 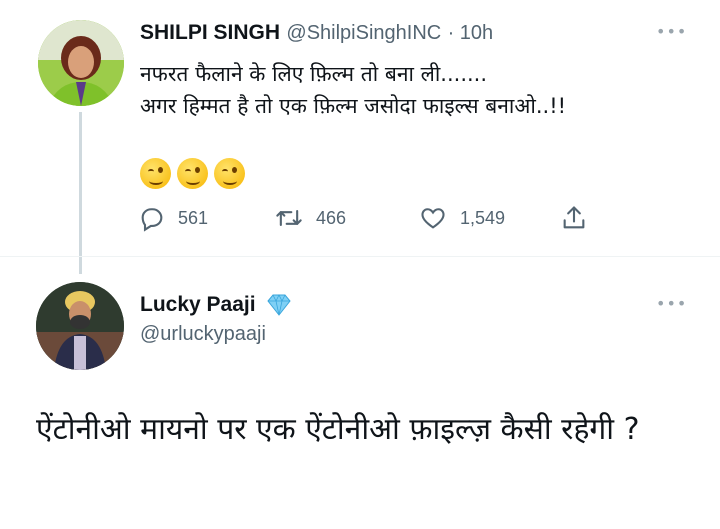 What do you see at coordinates (483, 217) in the screenshot?
I see `like-count: 1,549` at bounding box center [483, 217].